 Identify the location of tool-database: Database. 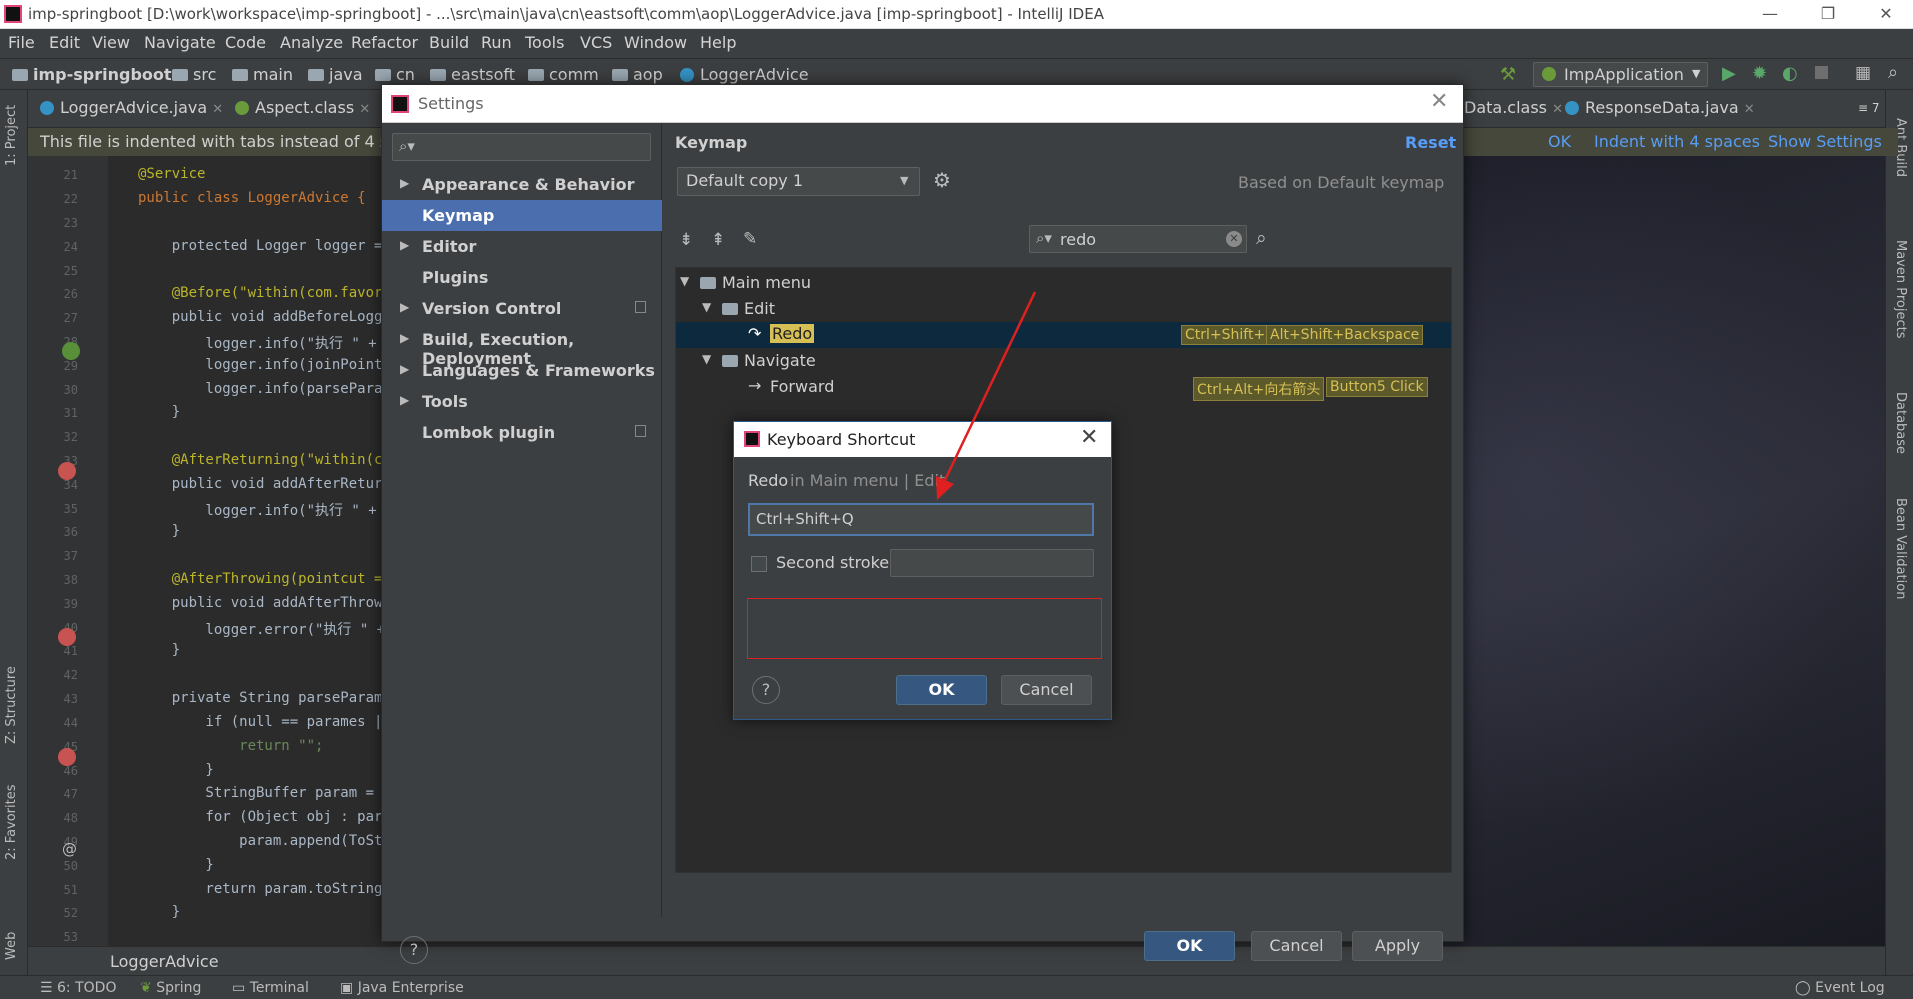
(1900, 423).